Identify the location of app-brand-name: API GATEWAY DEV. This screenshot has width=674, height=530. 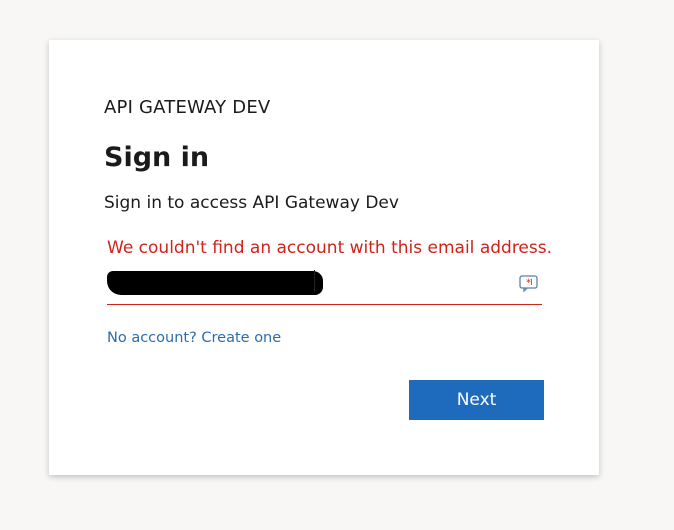
(187, 107).